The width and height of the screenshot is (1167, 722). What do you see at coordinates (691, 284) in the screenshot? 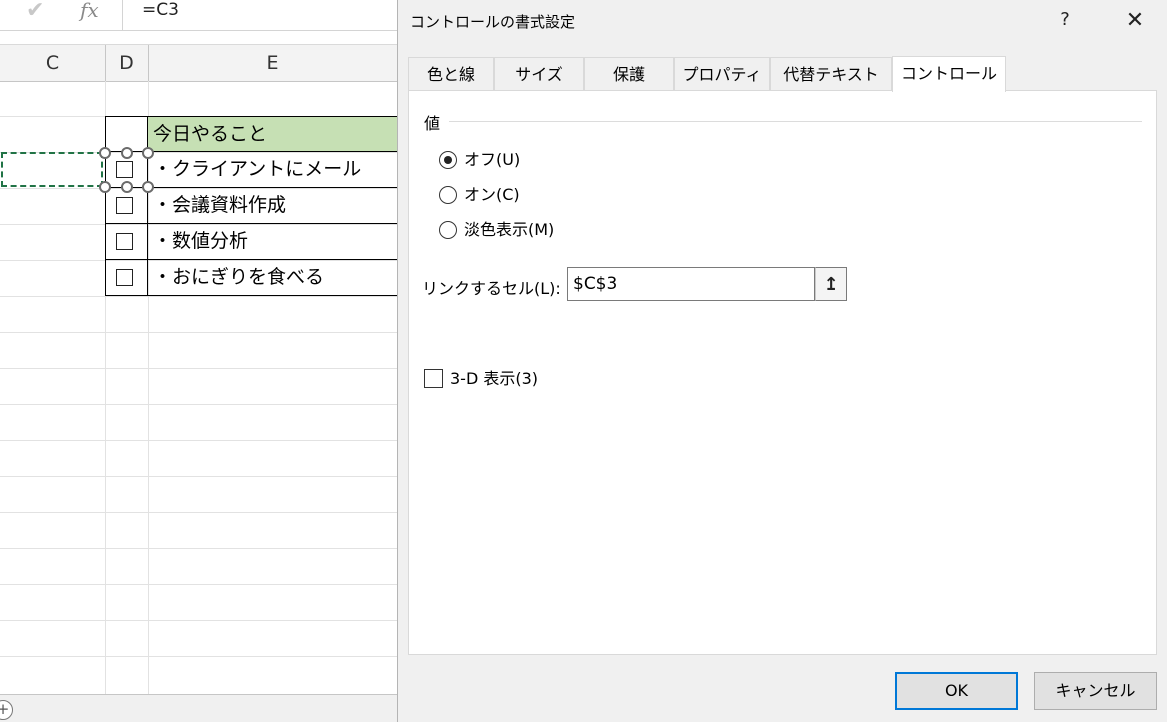
I see `link-cell-input: $C$3` at bounding box center [691, 284].